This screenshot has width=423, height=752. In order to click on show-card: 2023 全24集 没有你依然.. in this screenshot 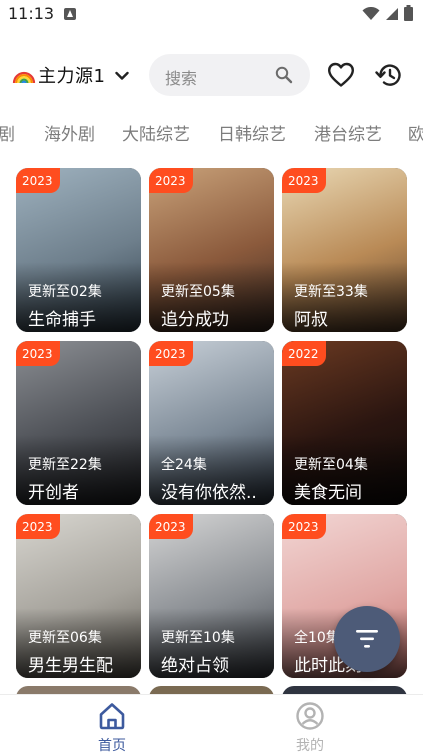, I will do `click(211, 423)`.